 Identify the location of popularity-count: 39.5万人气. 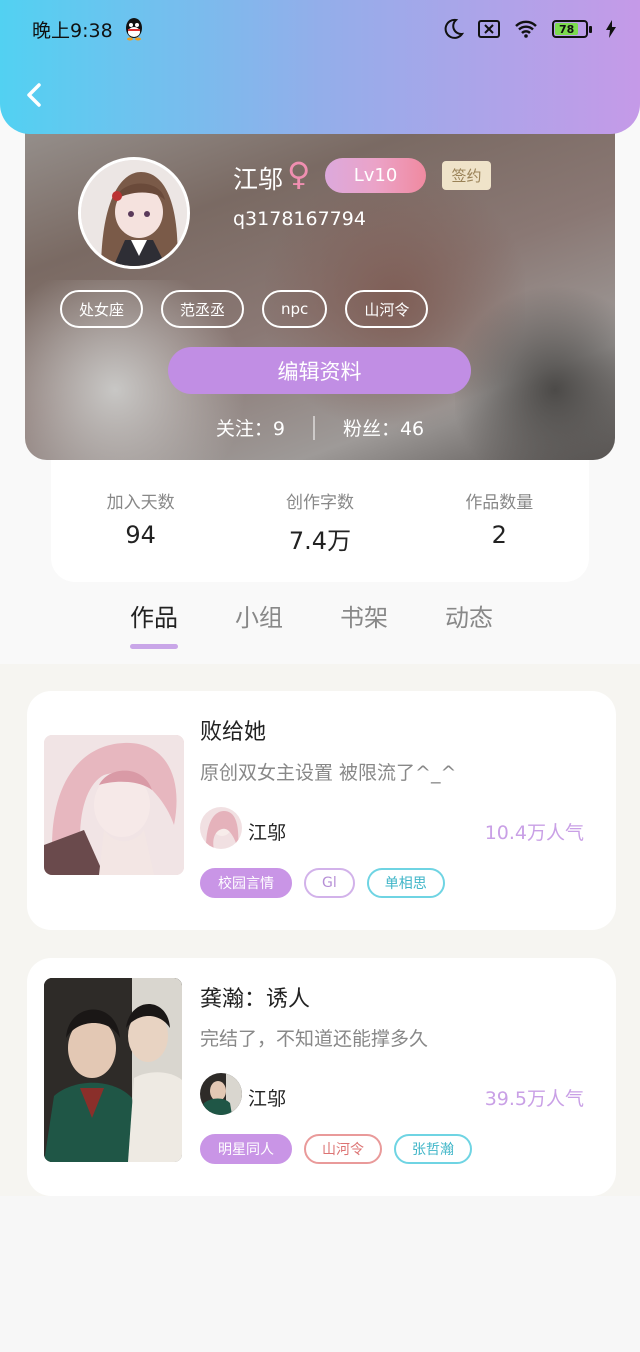
(534, 1099).